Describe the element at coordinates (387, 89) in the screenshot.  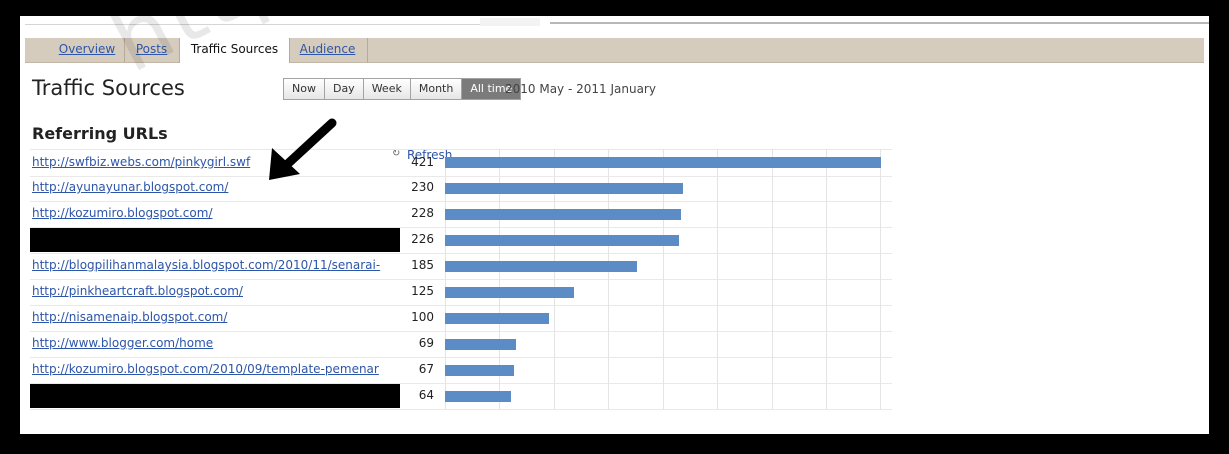
I see `time-button-week: Week` at that location.